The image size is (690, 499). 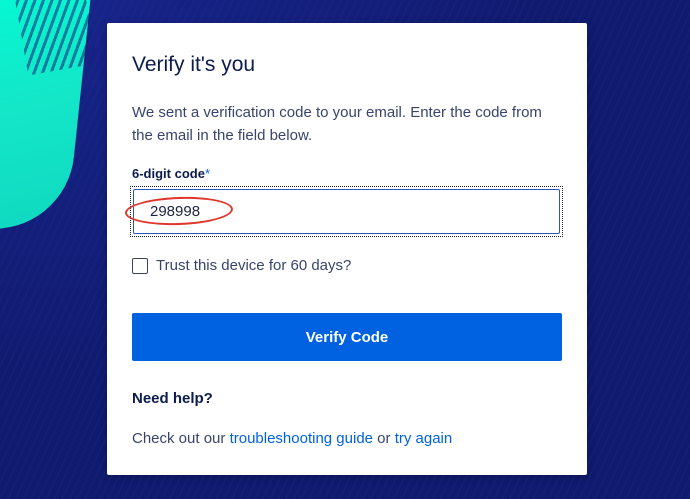 What do you see at coordinates (207, 173) in the screenshot?
I see `required-marker: *` at bounding box center [207, 173].